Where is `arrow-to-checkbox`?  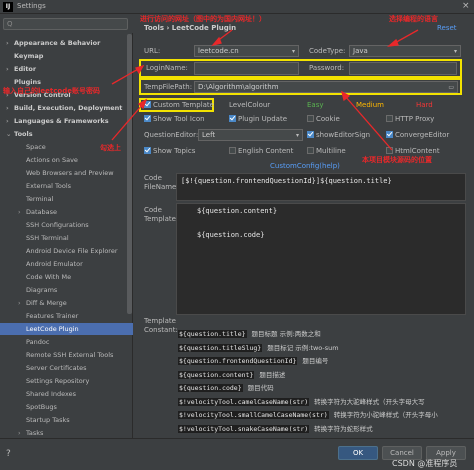
arrow-to-checkbox is located at coordinates (127, 122).